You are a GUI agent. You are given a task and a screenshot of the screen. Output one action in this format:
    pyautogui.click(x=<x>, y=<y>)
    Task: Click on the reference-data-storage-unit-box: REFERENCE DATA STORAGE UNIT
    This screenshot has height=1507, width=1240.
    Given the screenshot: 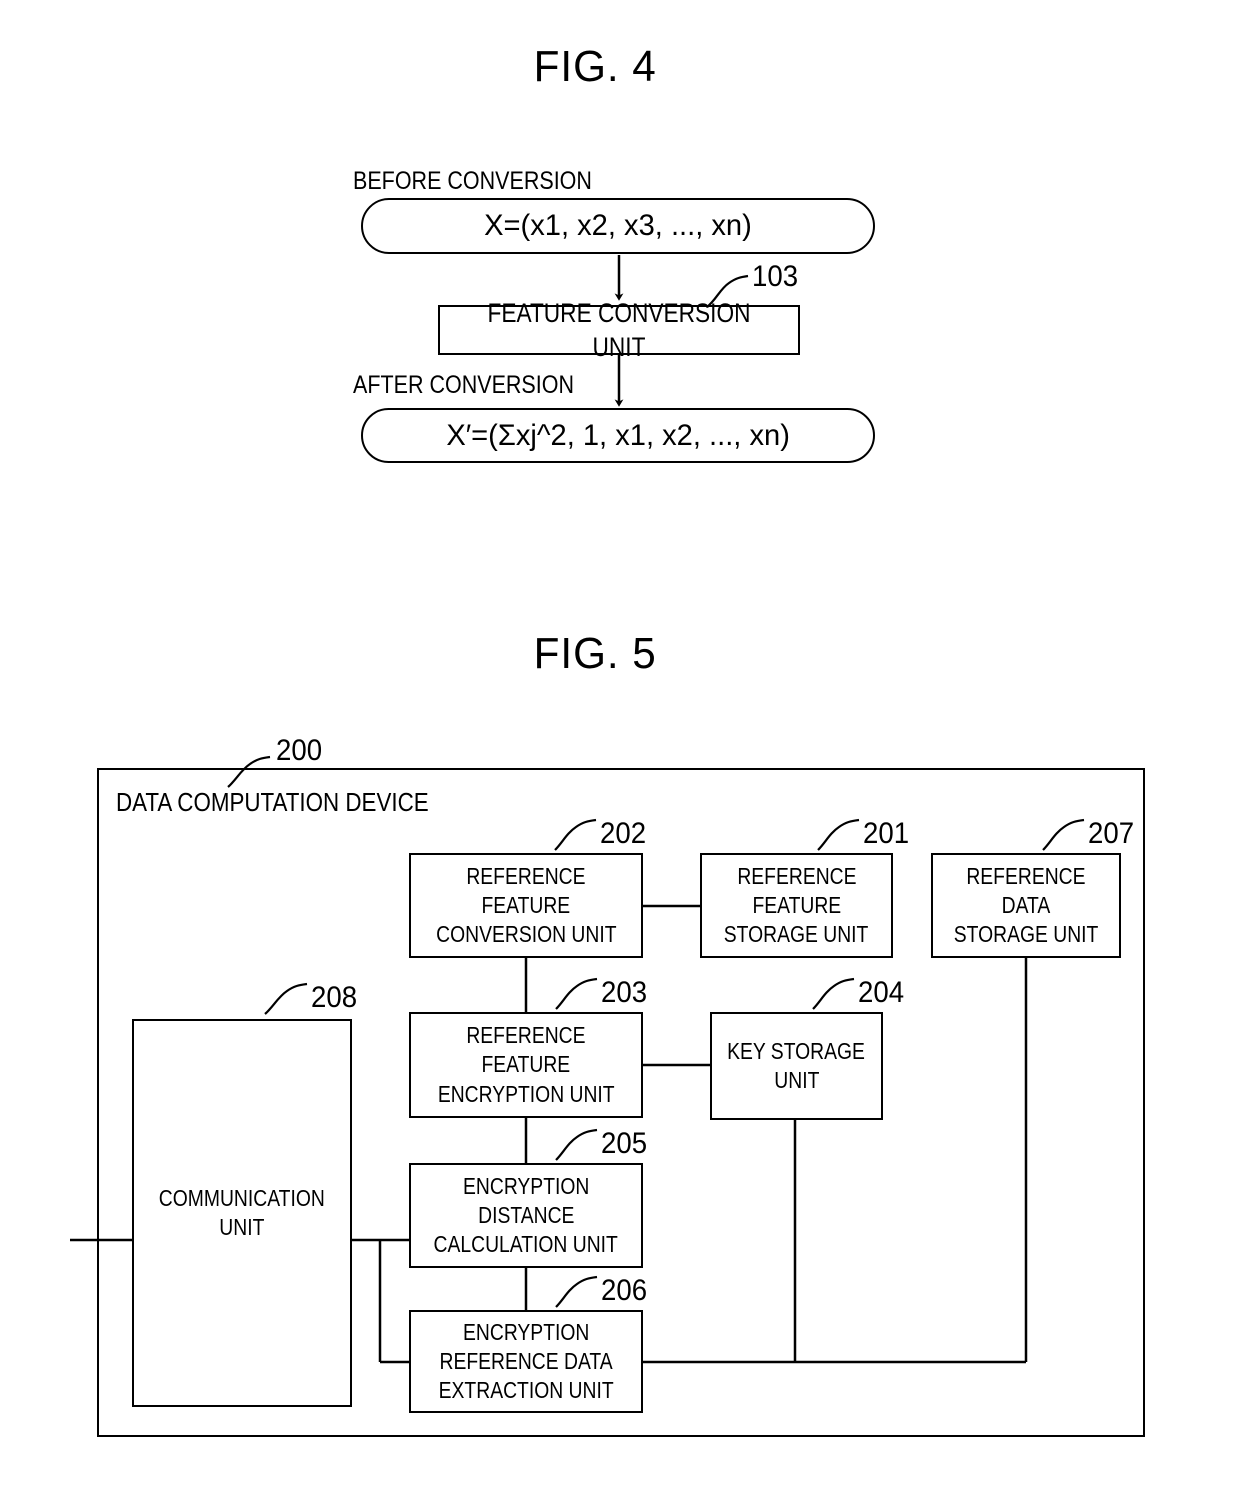 What is the action you would take?
    pyautogui.click(x=1026, y=905)
    